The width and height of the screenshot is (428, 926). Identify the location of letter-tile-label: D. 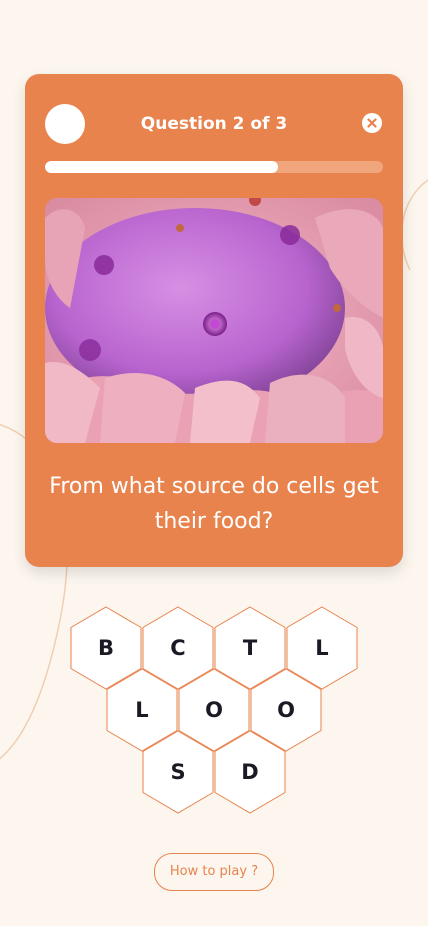
(250, 772).